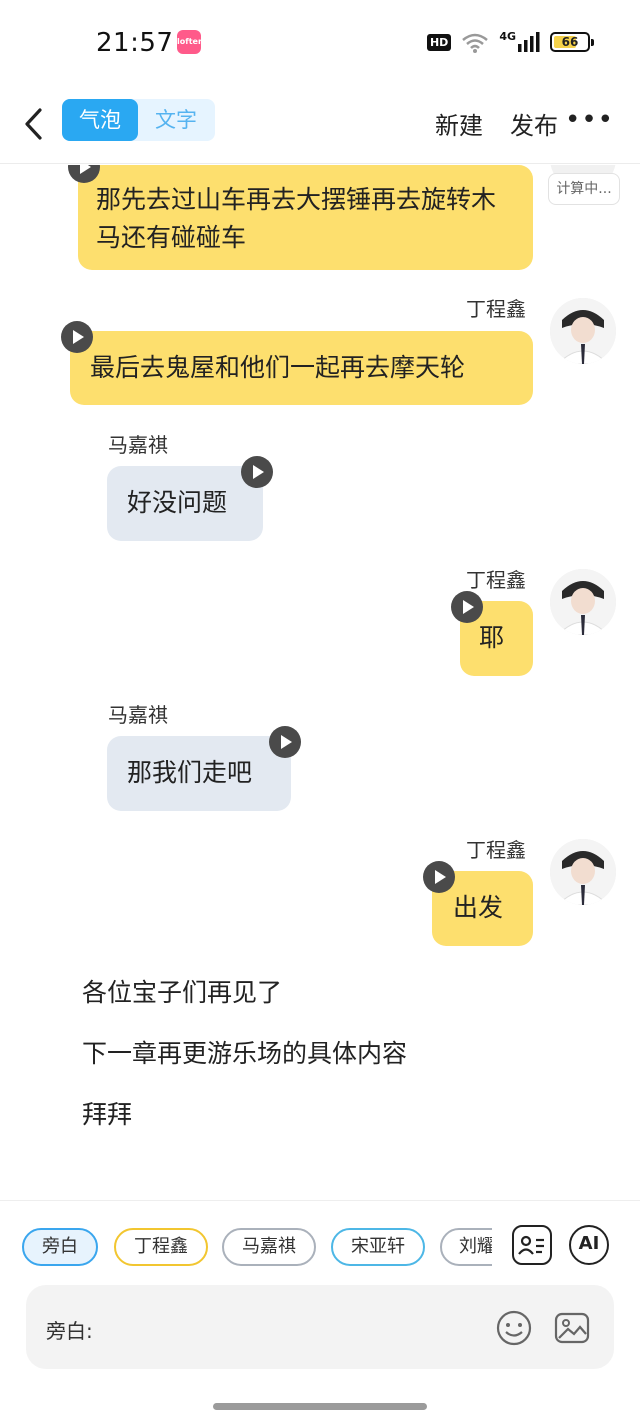 This screenshot has height=1422, width=640. I want to click on character-selector: 旁白 丁程鑫 马嘉祺 宋亚轩 刘耀, so click(256, 1248).